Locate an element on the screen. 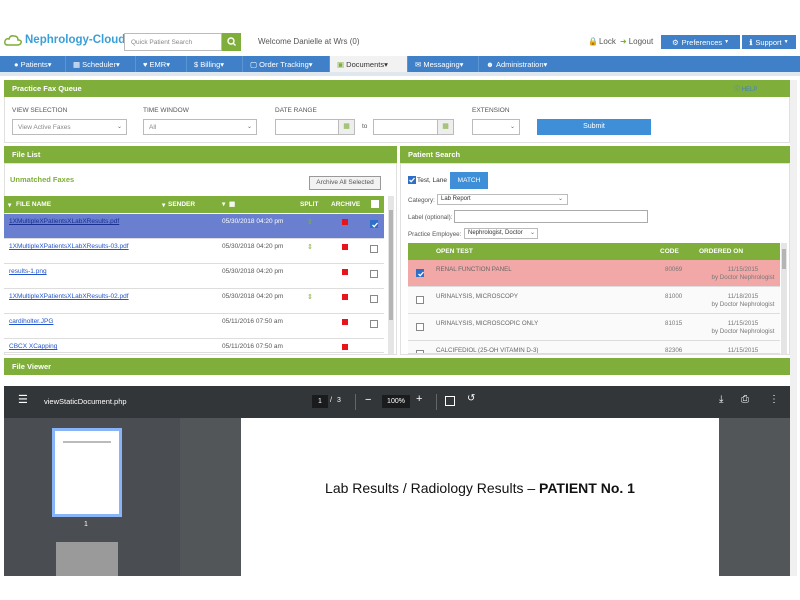  file-name-link: 1XMultipleXPatientsXLabXResults-02.pdf is located at coordinates (69, 297).